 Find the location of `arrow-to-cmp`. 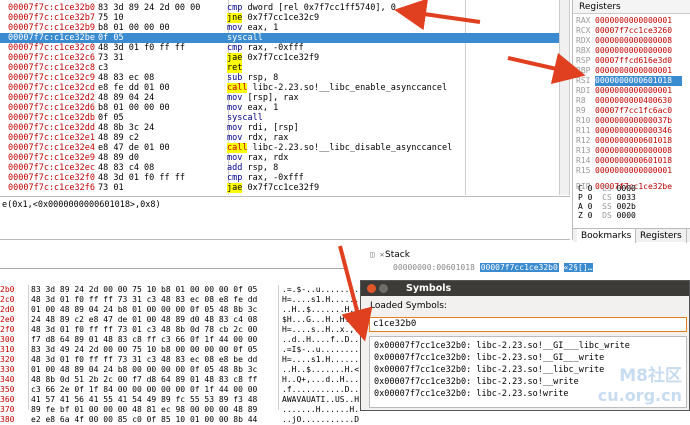

arrow-to-cmp is located at coordinates (437, 15).